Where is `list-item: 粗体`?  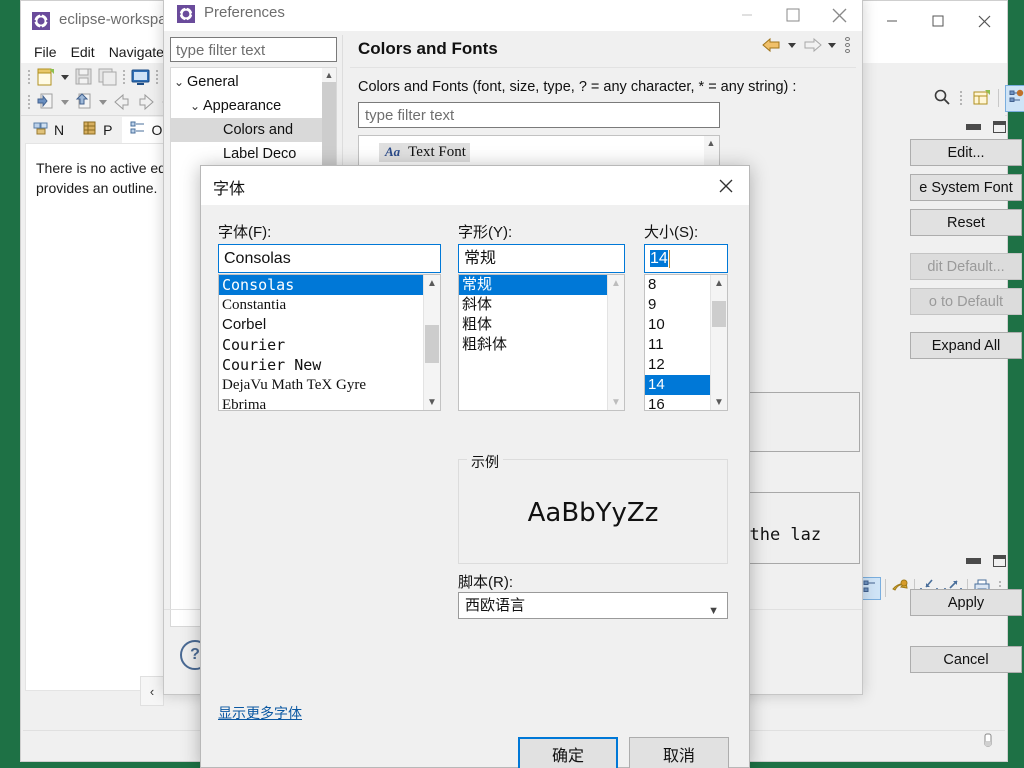
list-item: 粗体 is located at coordinates (533, 325).